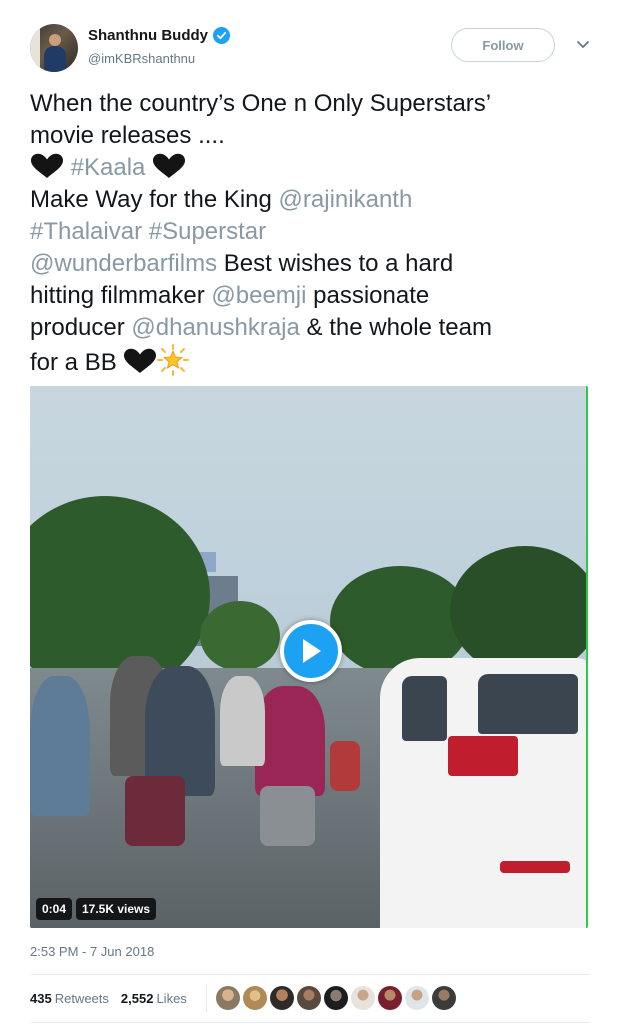  I want to click on hashtag-link: #Superstar, so click(207, 231).